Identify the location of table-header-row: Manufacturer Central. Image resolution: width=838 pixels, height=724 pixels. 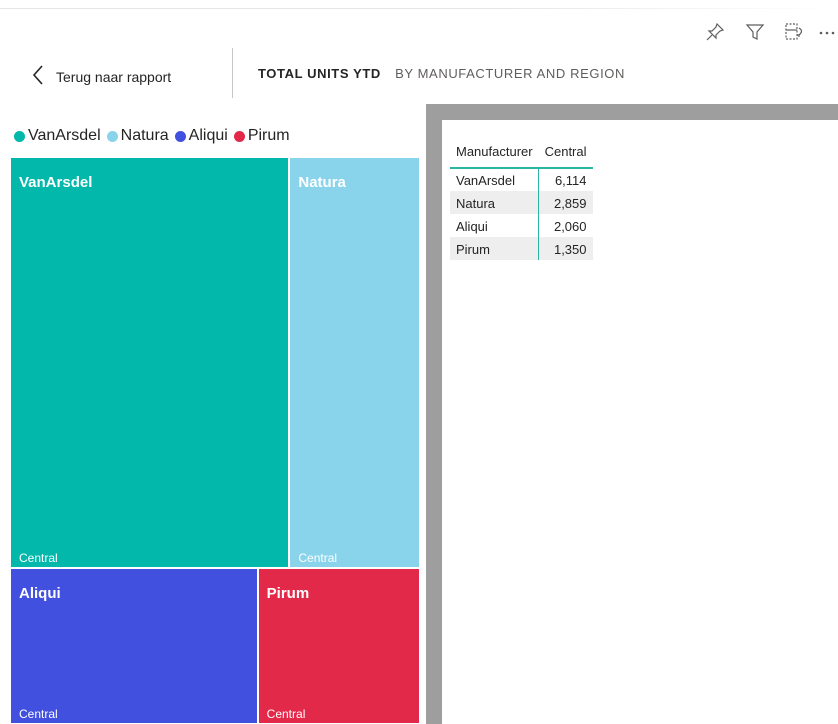
(521, 152).